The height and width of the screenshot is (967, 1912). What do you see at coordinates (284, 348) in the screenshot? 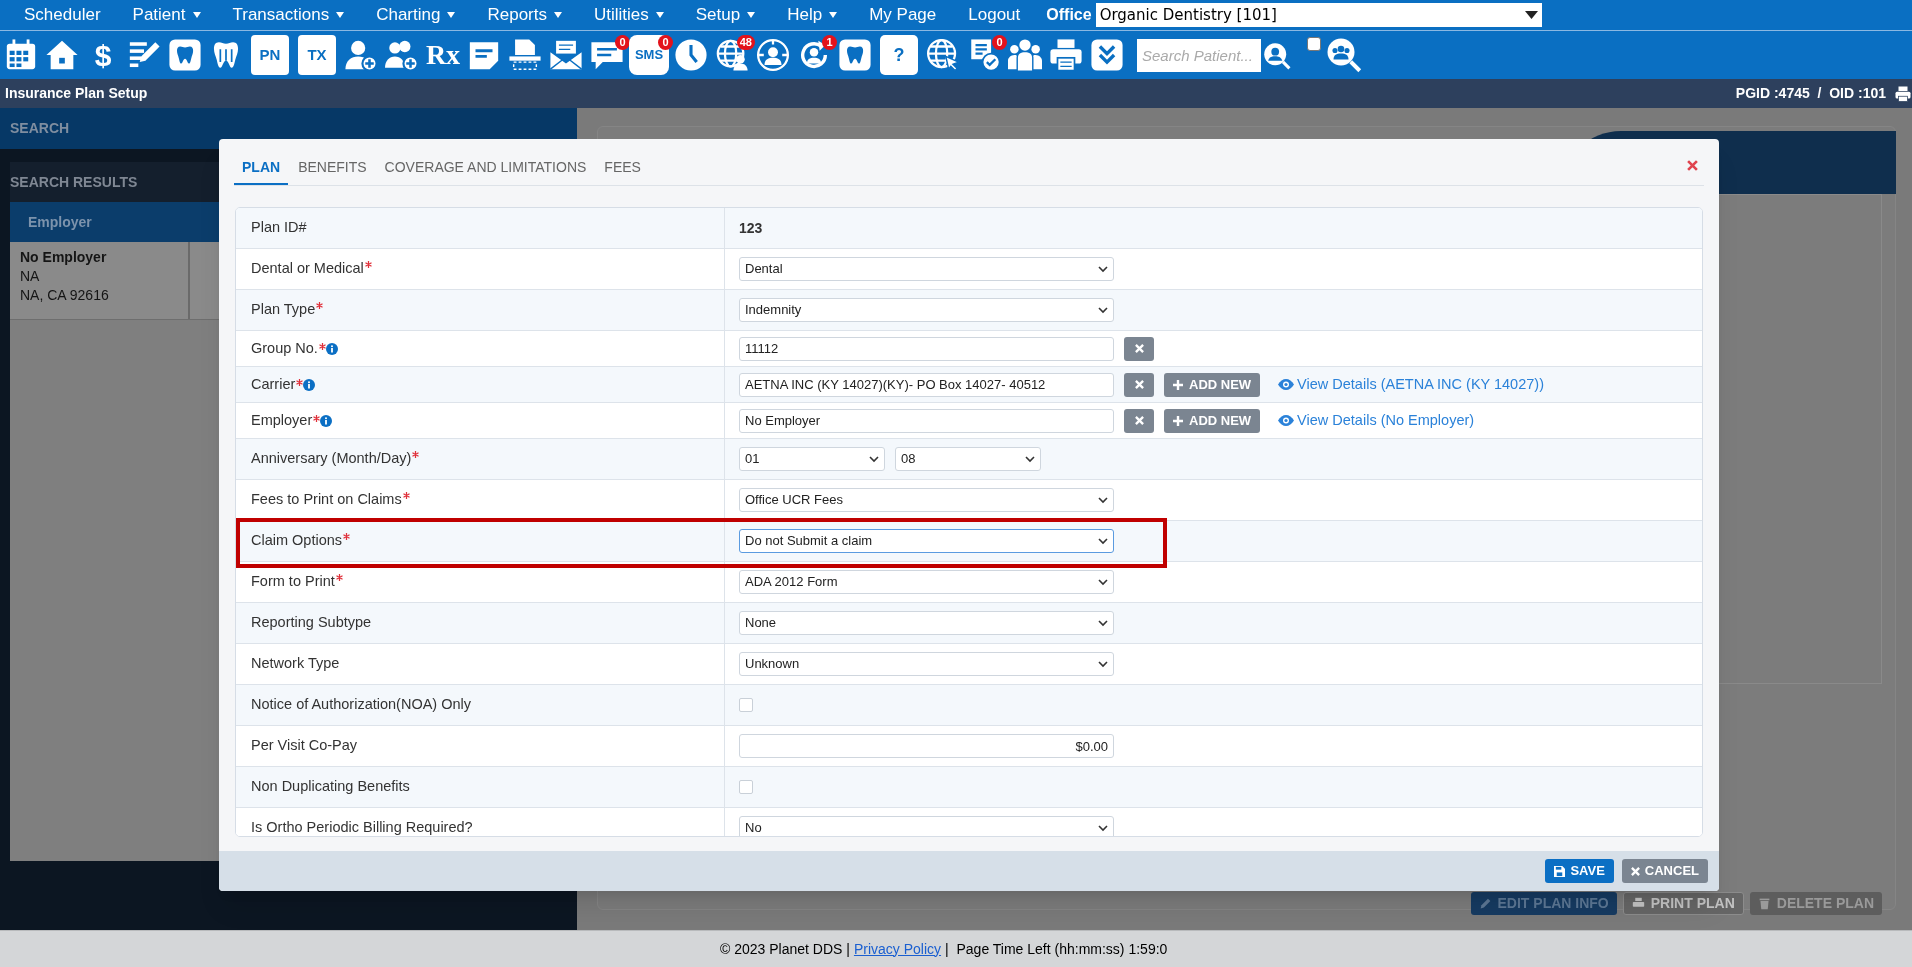
I see `field-label: Group No.` at bounding box center [284, 348].